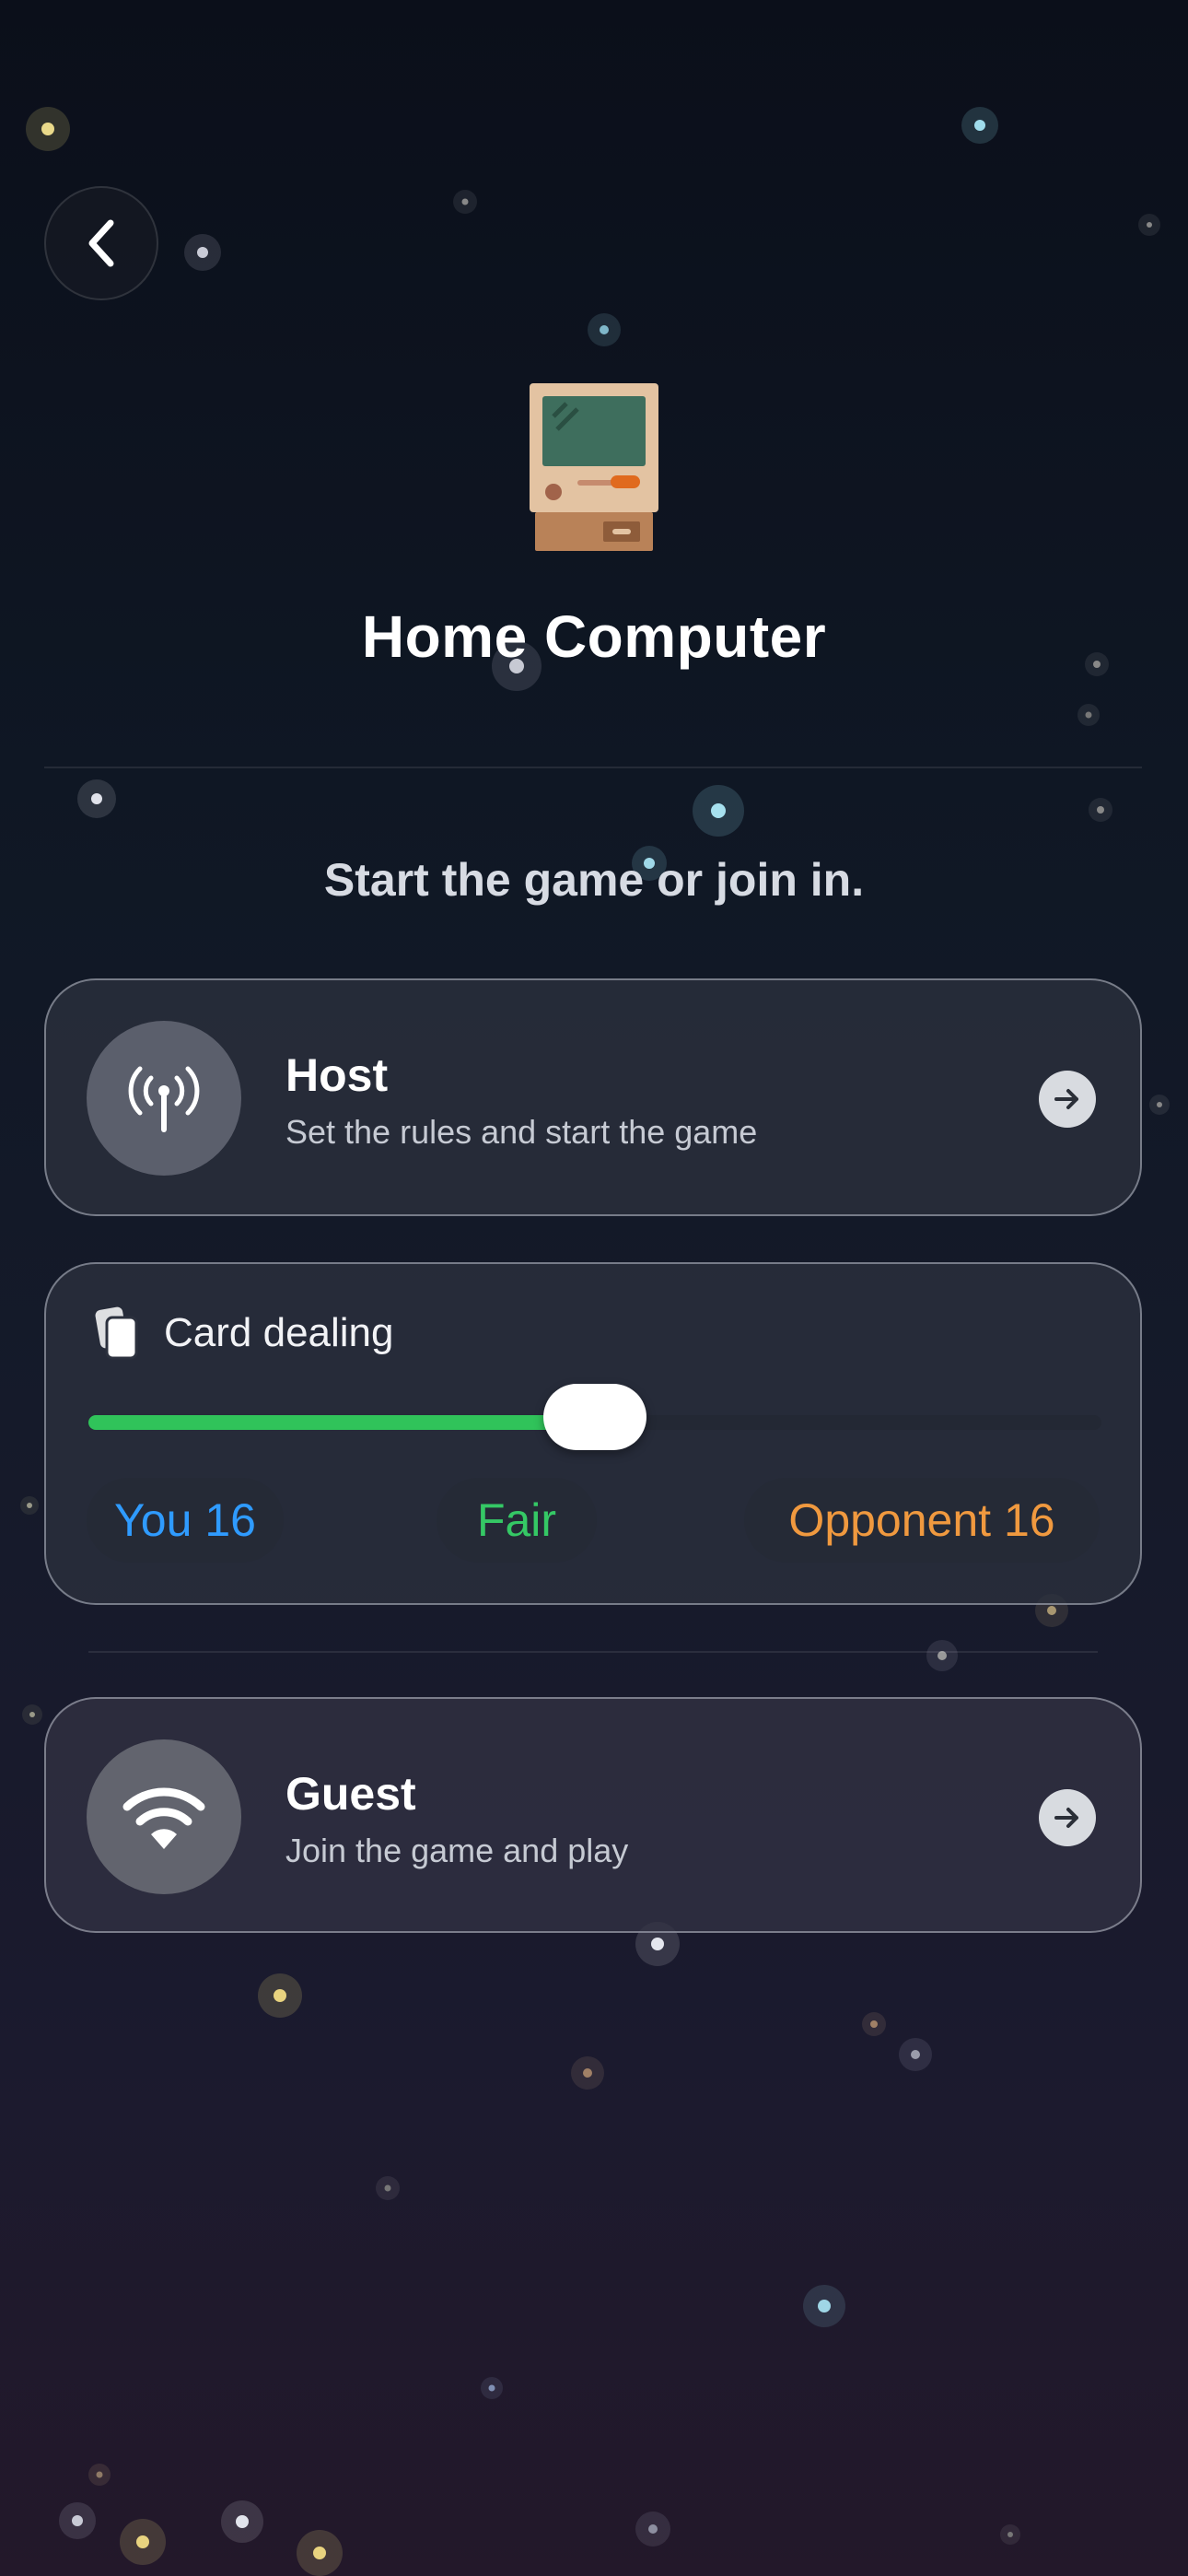  I want to click on host-arrow-button, so click(1067, 1099).